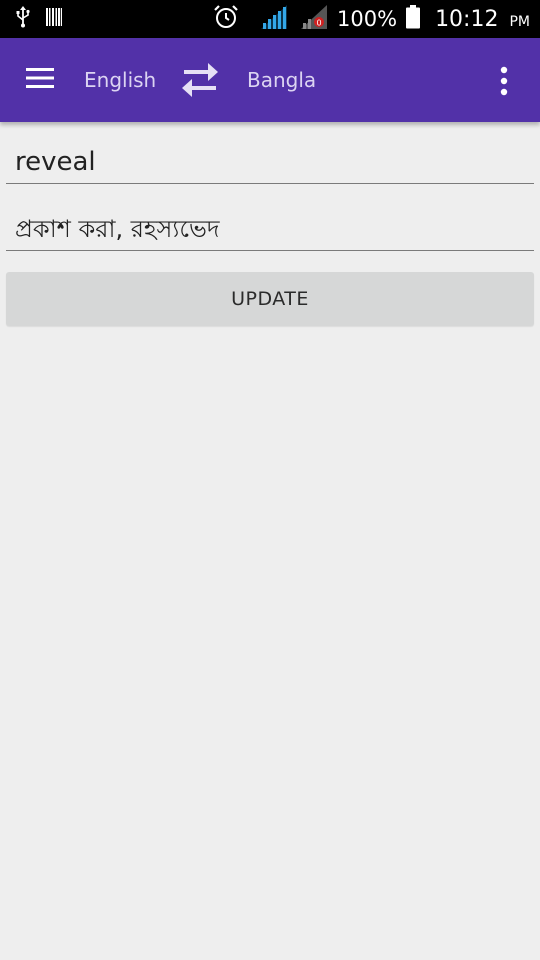 Image resolution: width=540 pixels, height=960 pixels. What do you see at coordinates (200, 80) in the screenshot?
I see `swap-arrows-icon` at bounding box center [200, 80].